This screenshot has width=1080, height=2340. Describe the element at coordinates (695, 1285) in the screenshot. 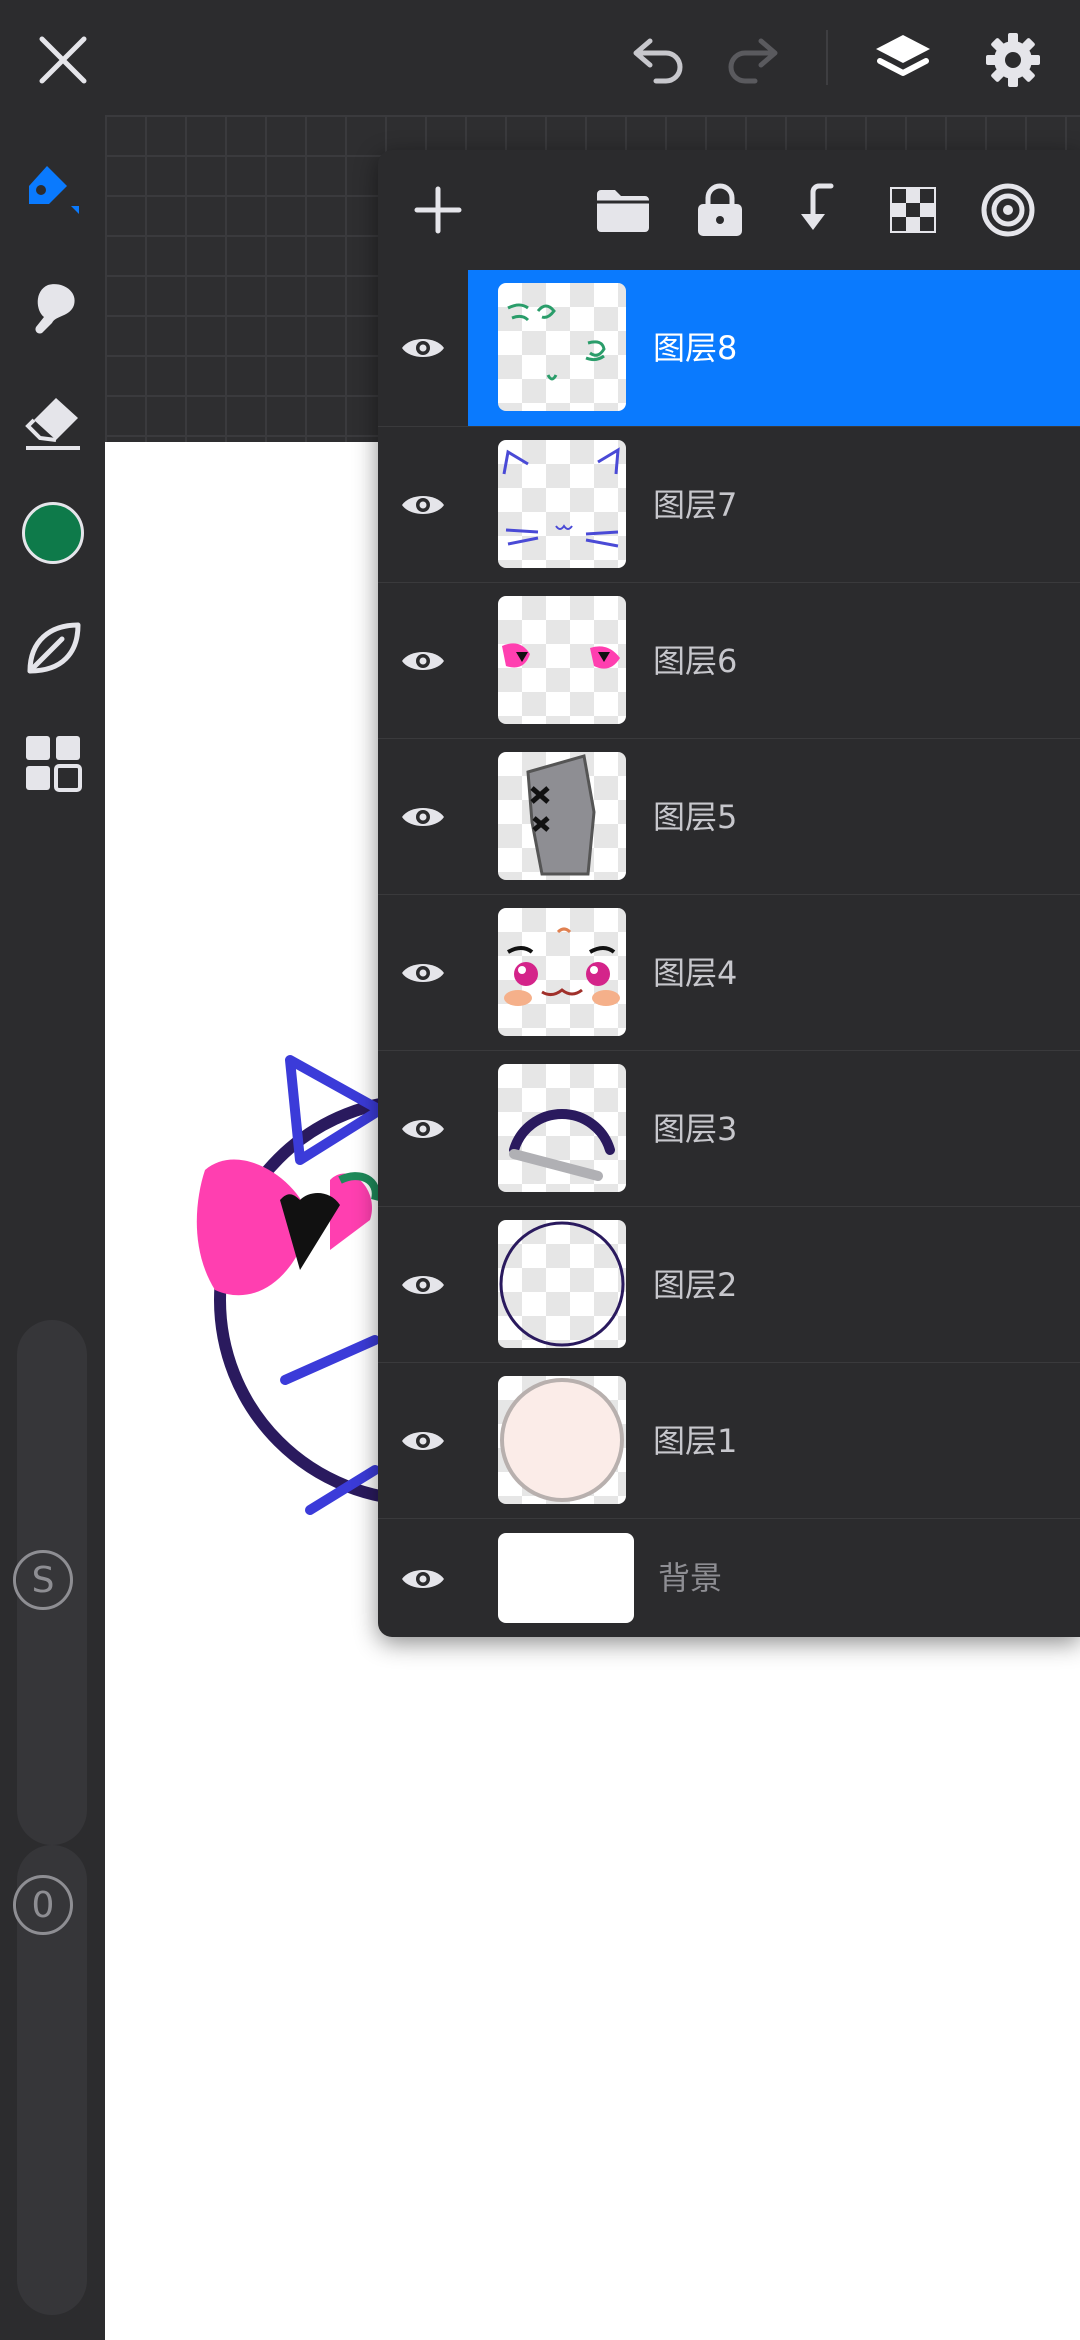

I see `layer-name: 图层2` at that location.